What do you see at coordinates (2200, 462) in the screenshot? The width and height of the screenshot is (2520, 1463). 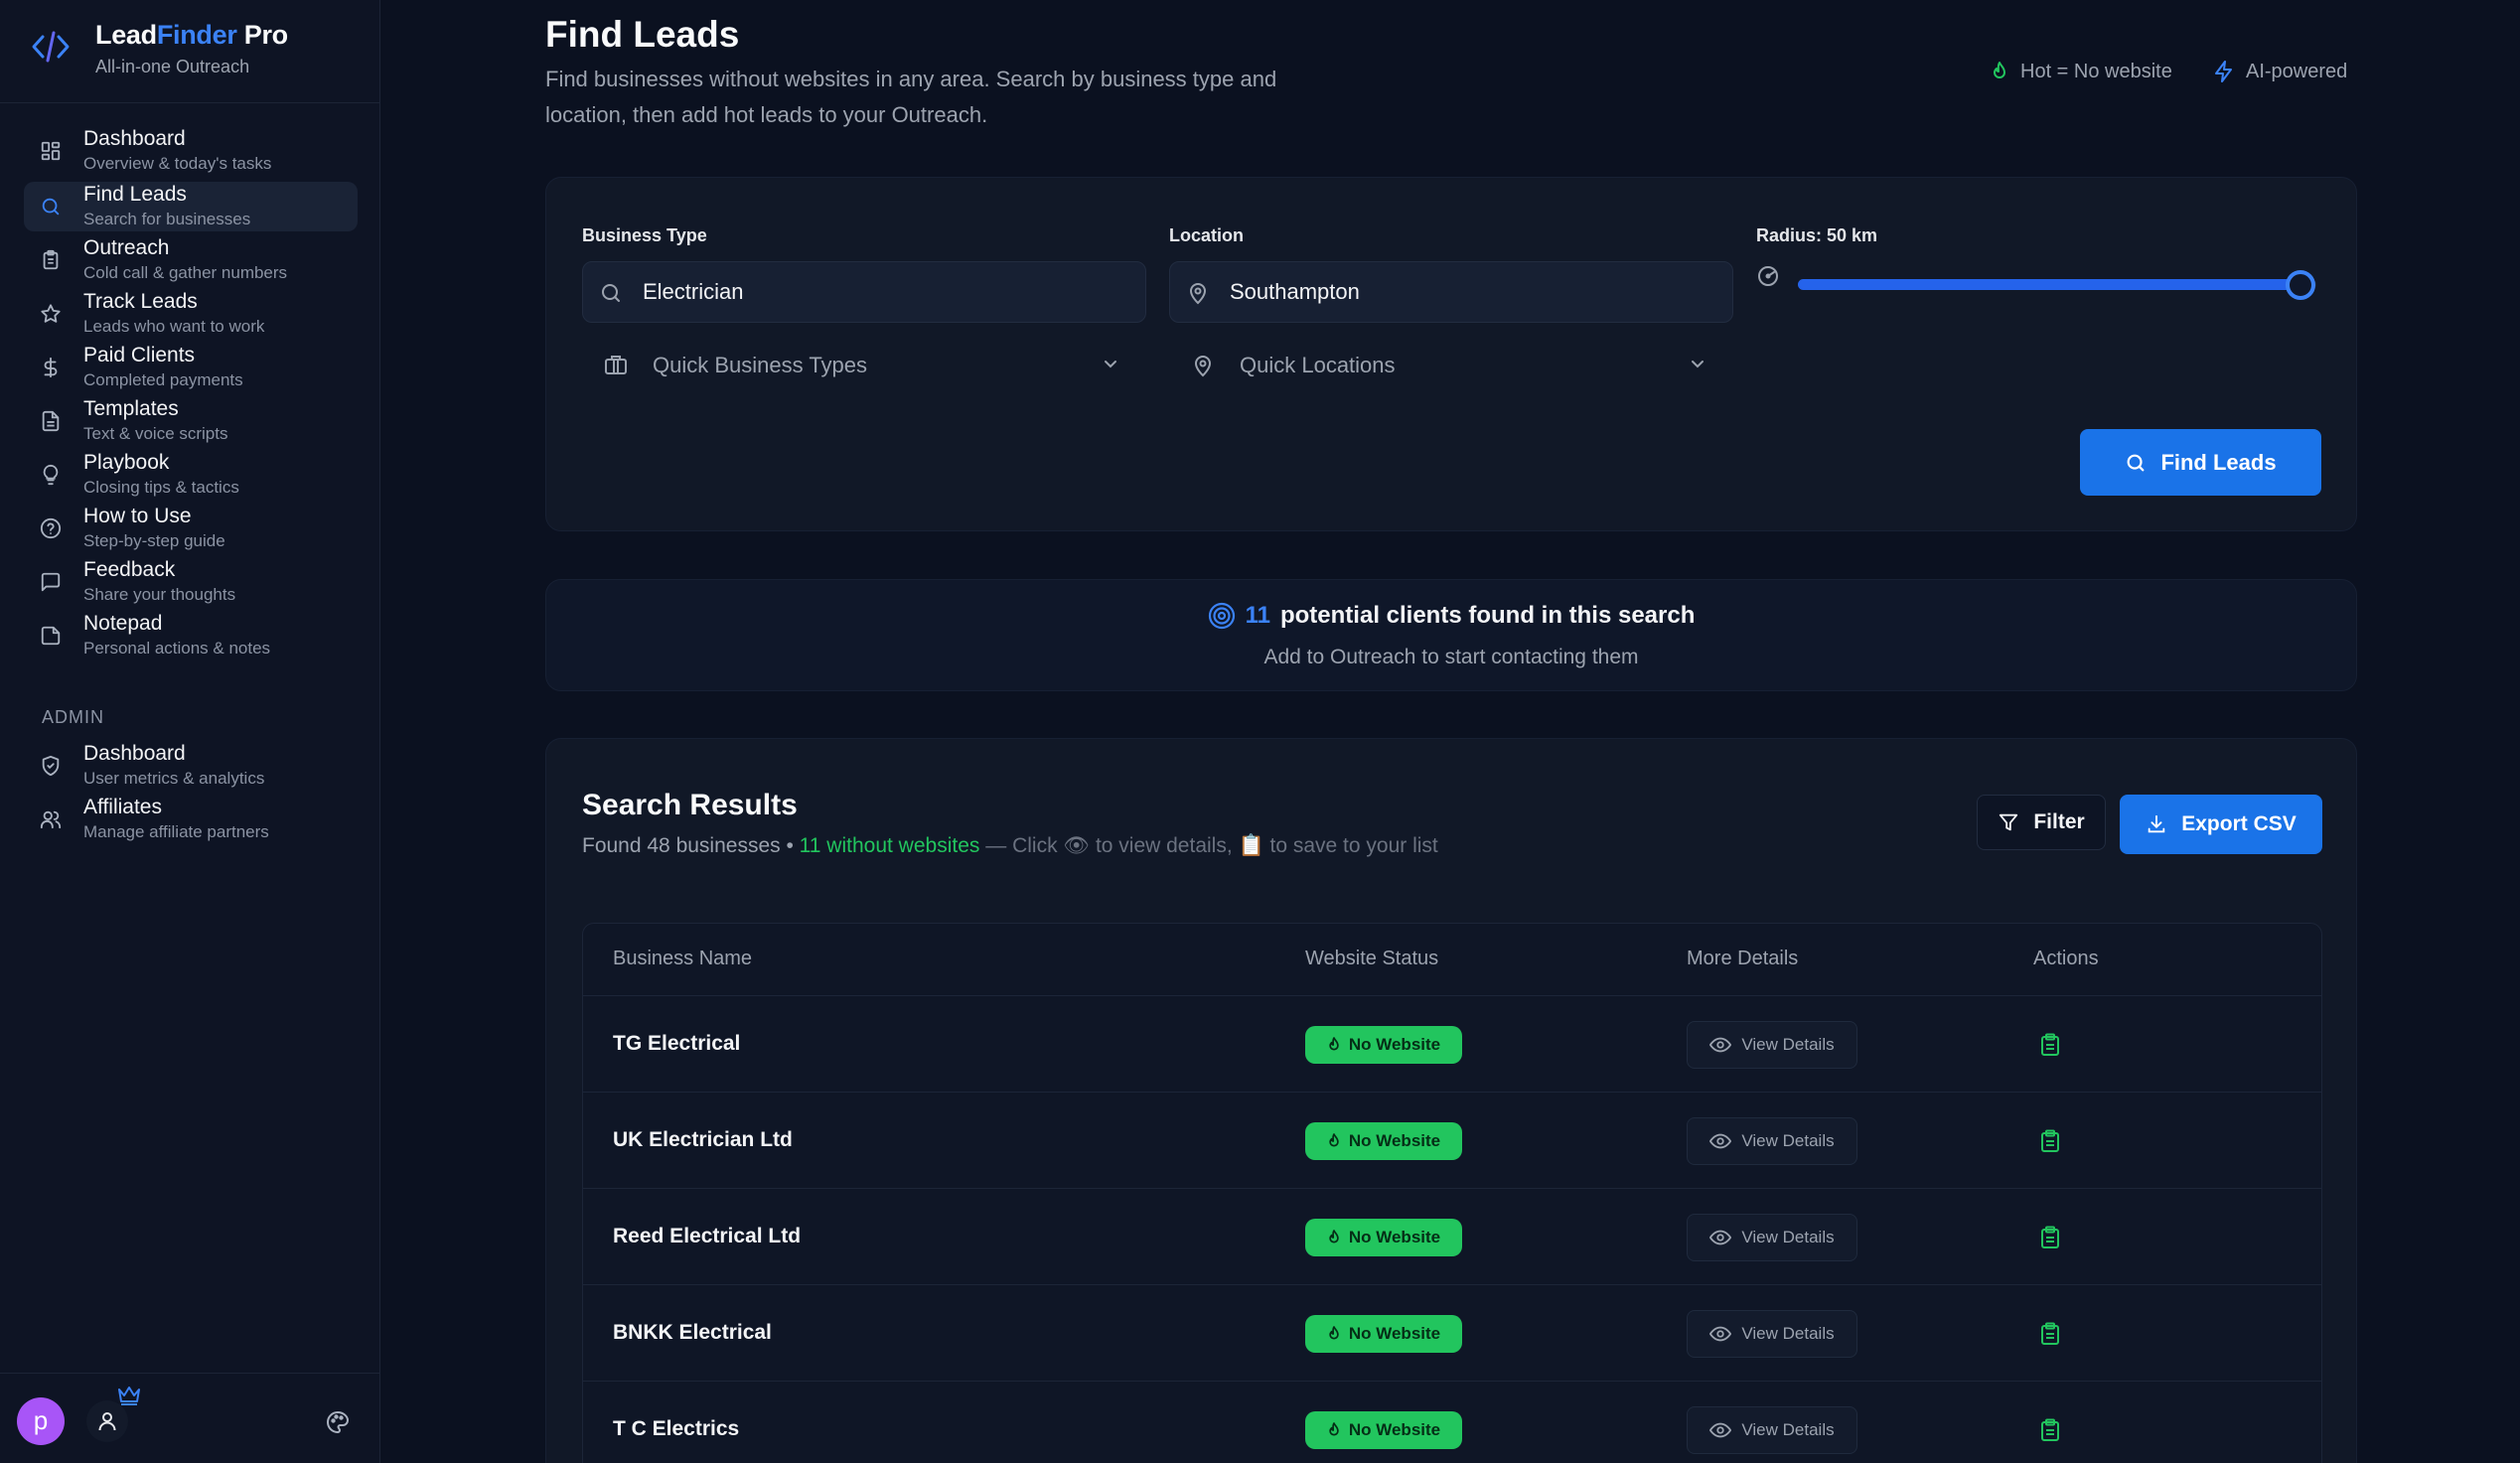 I see `find-leads-button: Find Leads` at bounding box center [2200, 462].